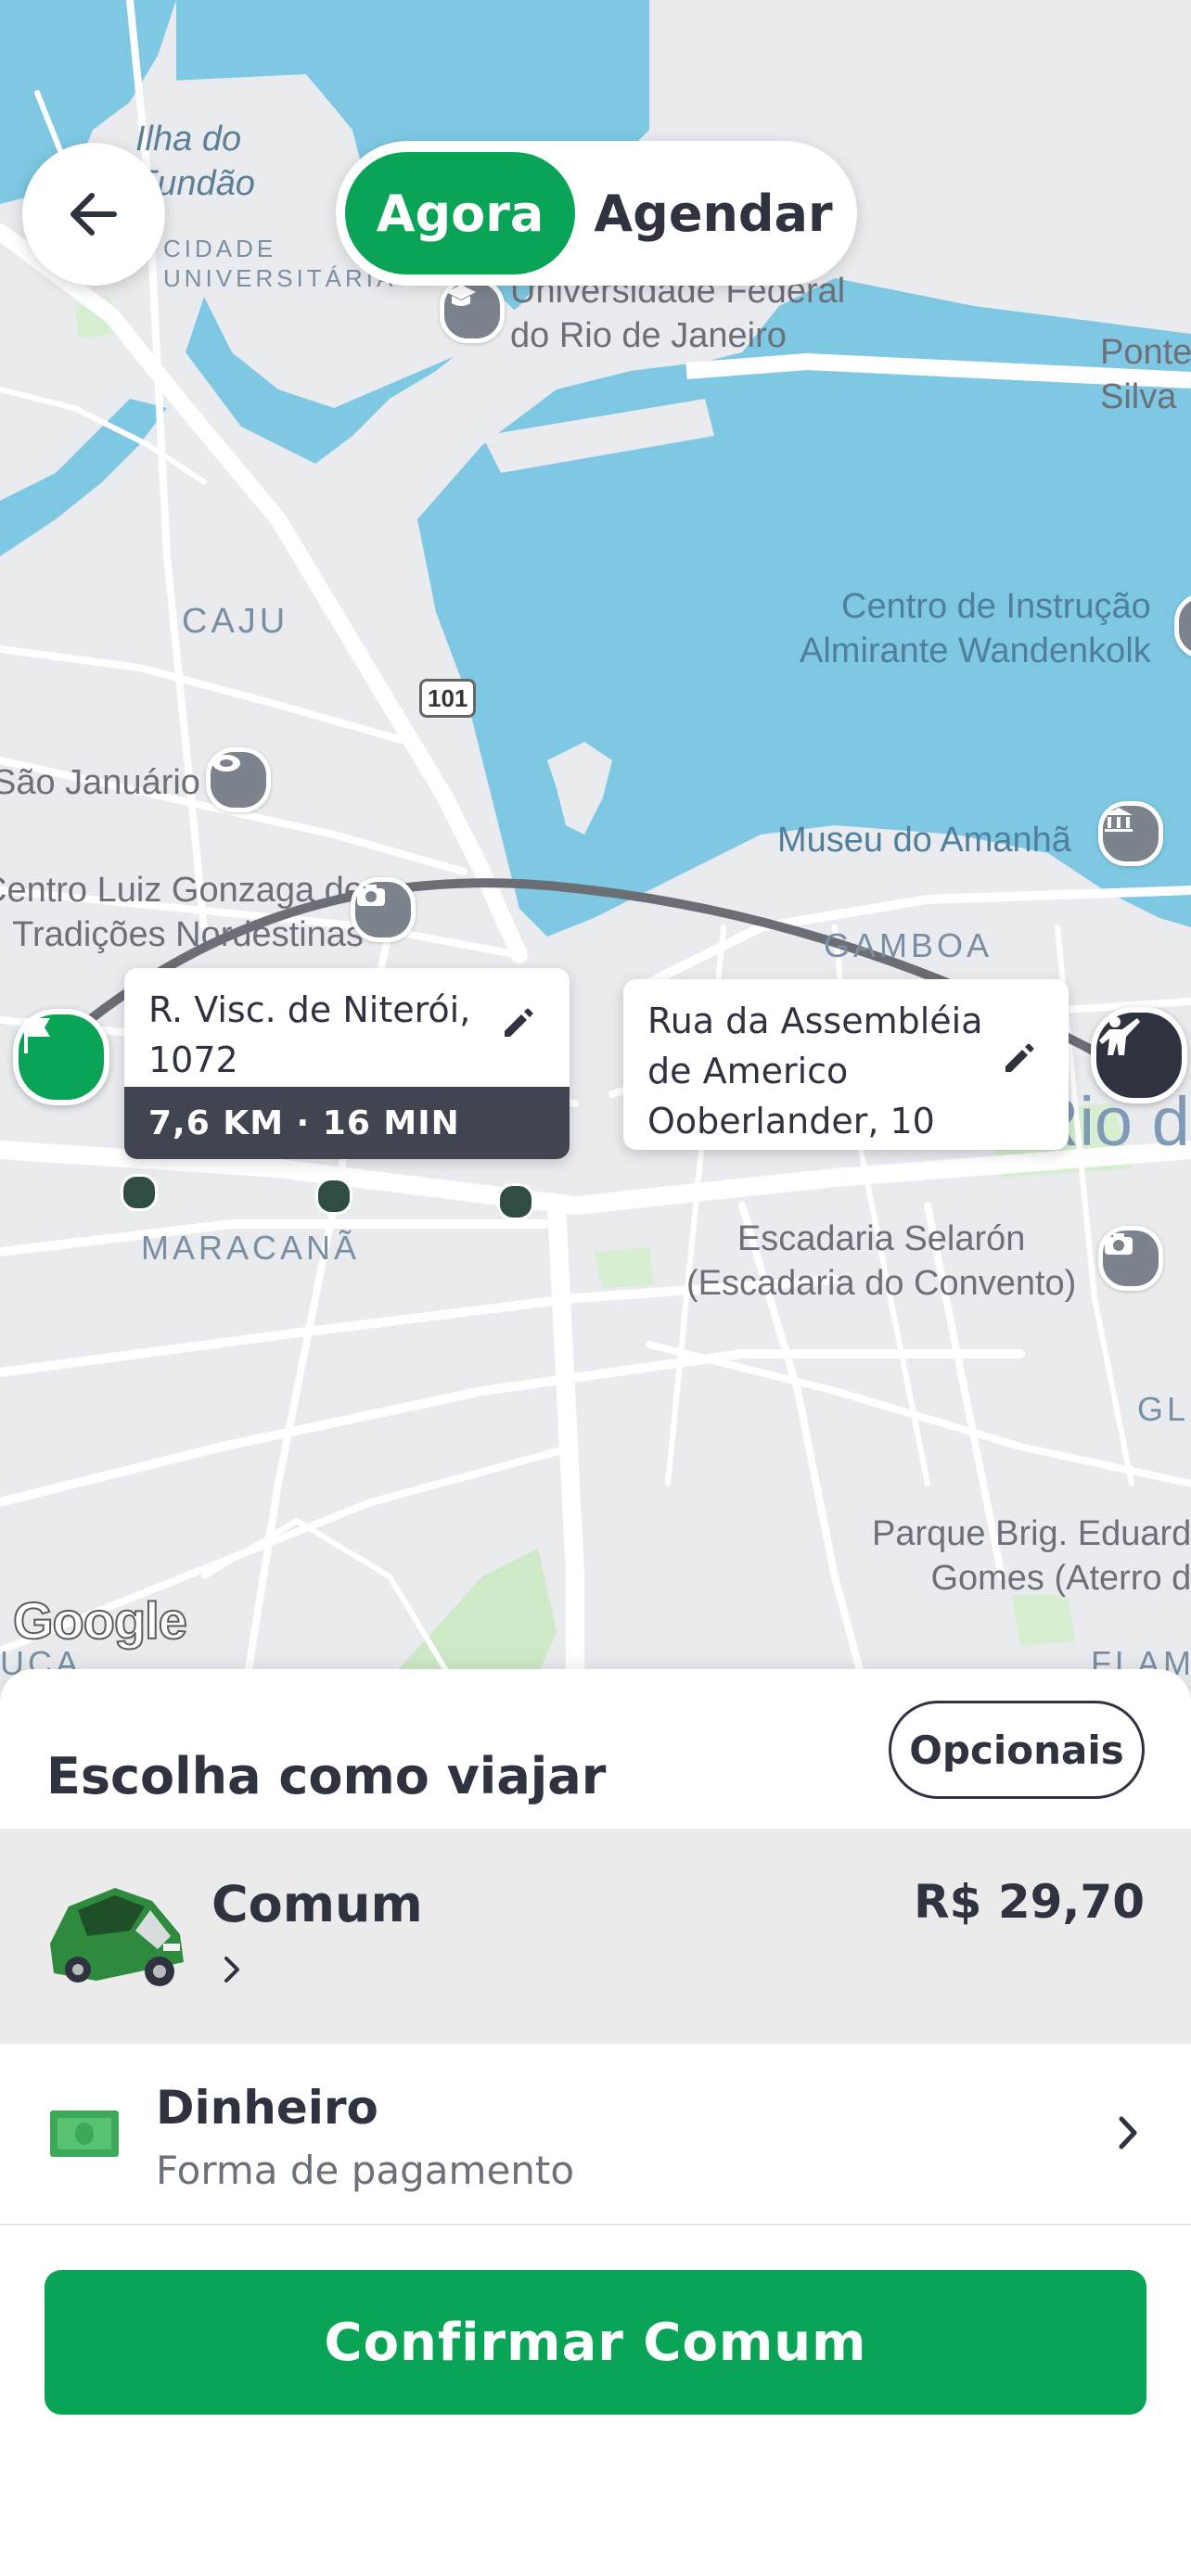  What do you see at coordinates (61, 1057) in the screenshot?
I see `origin-flag-pin` at bounding box center [61, 1057].